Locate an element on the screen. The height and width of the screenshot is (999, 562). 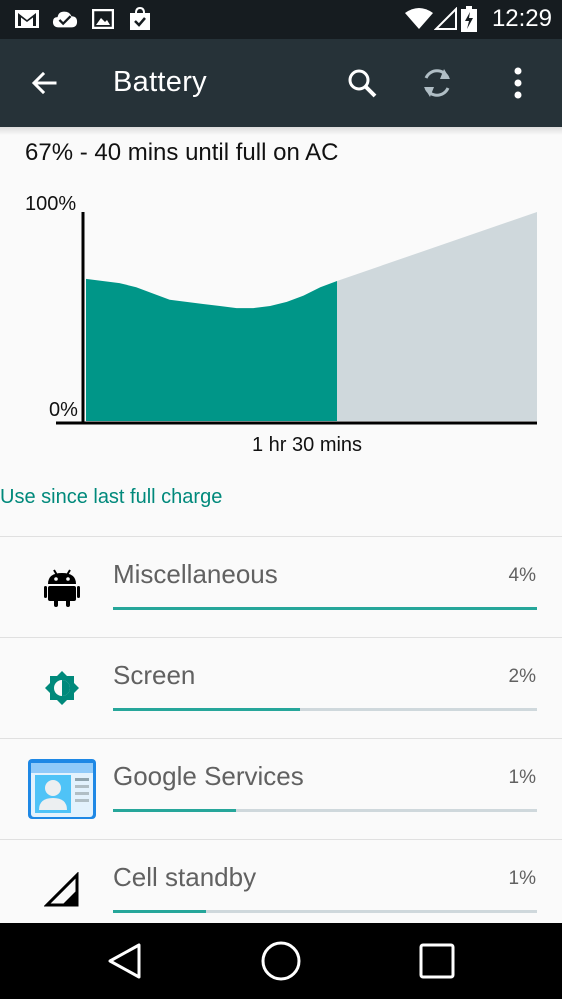
back-triangle-icon is located at coordinates (124, 961).